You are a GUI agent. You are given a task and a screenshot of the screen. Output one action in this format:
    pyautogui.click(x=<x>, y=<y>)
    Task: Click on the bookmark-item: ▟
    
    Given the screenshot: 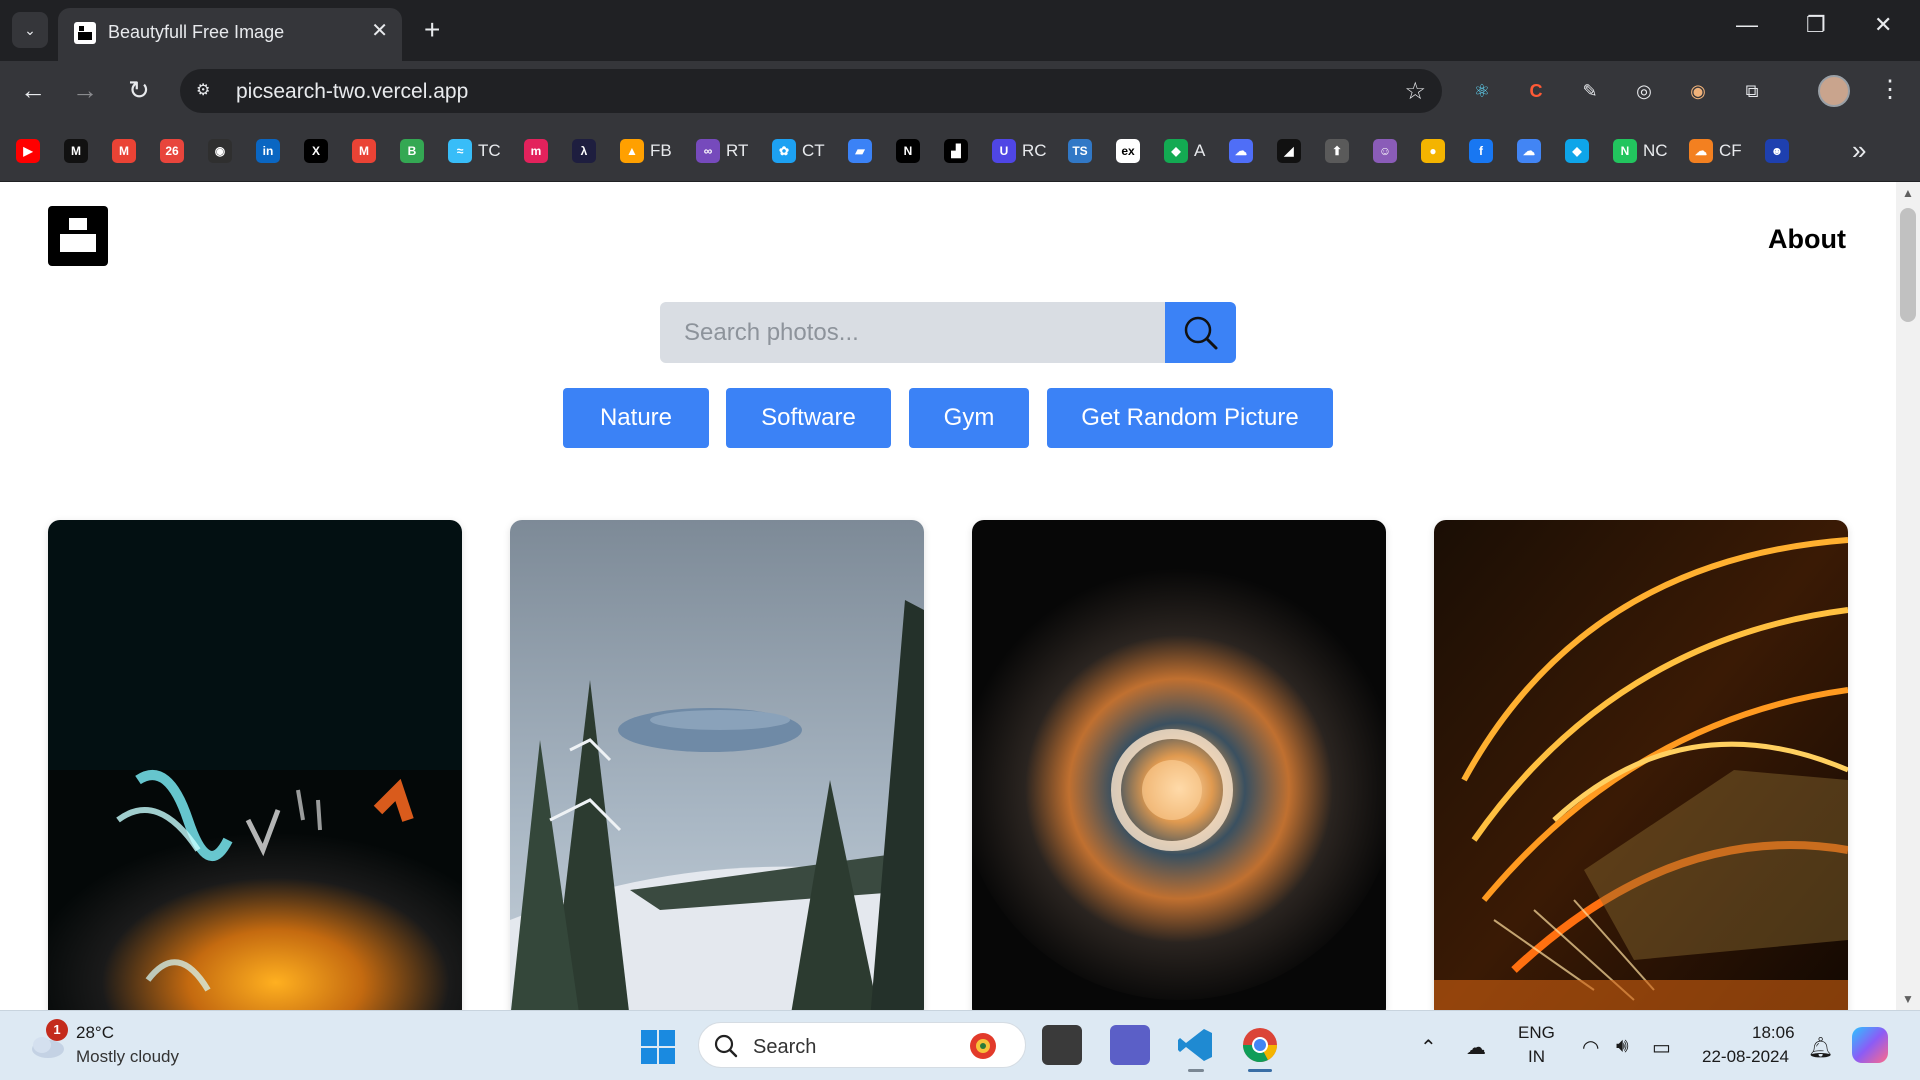 What is the action you would take?
    pyautogui.click(x=956, y=151)
    